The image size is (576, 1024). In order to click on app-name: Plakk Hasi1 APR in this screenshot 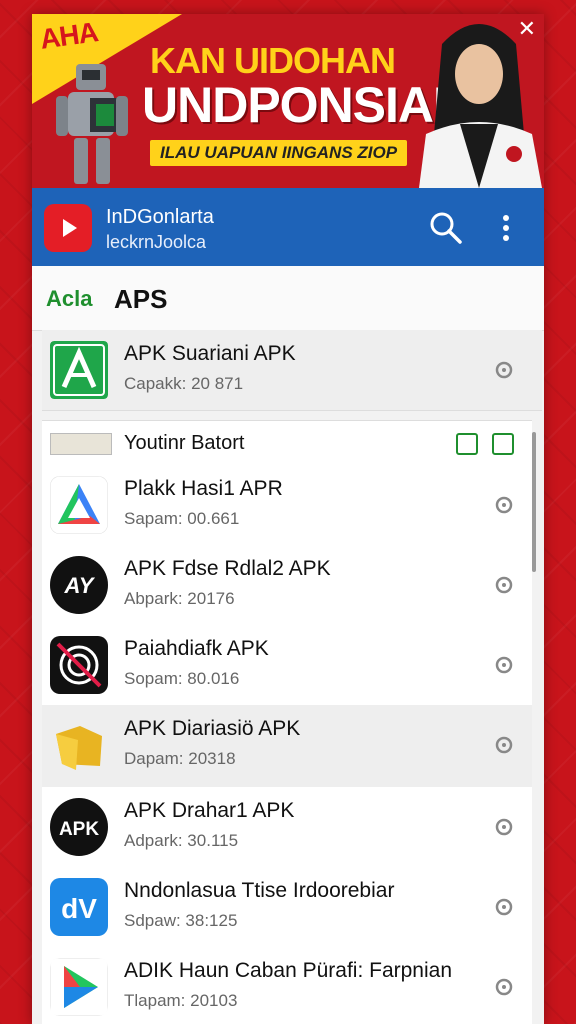, I will do `click(203, 488)`.